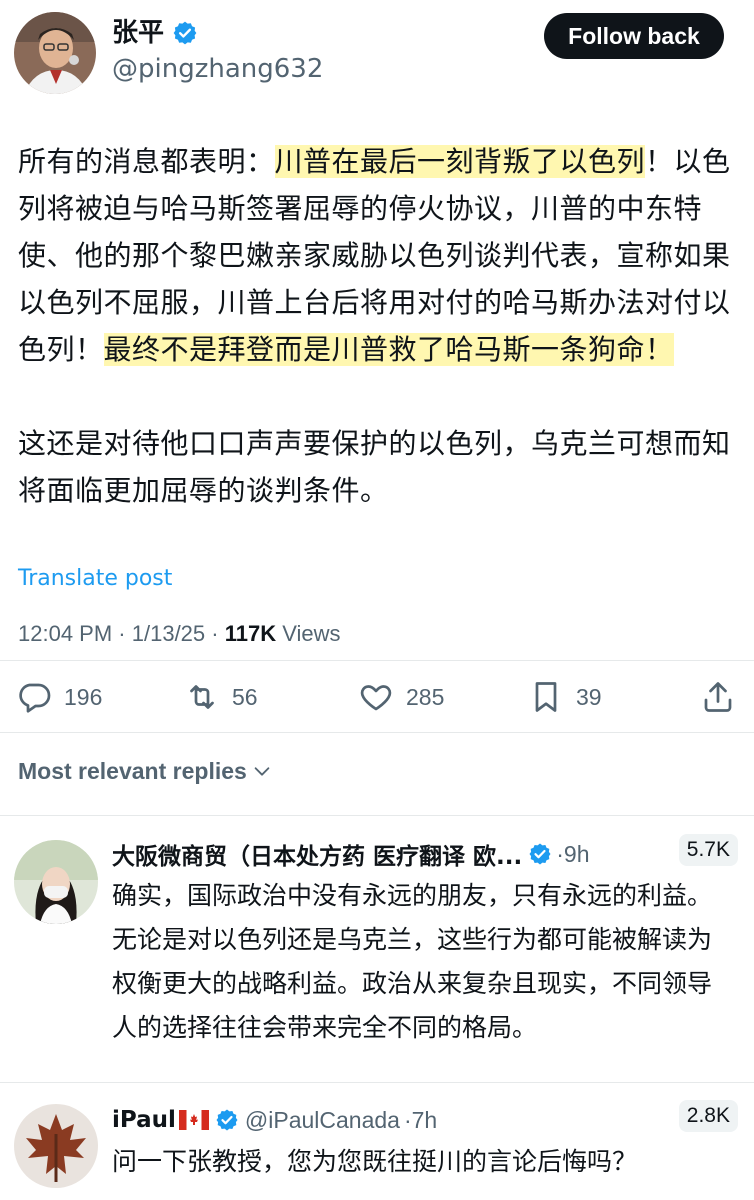 This screenshot has height=1200, width=754. What do you see at coordinates (144, 1120) in the screenshot?
I see `reply-author-name: iPaul` at bounding box center [144, 1120].